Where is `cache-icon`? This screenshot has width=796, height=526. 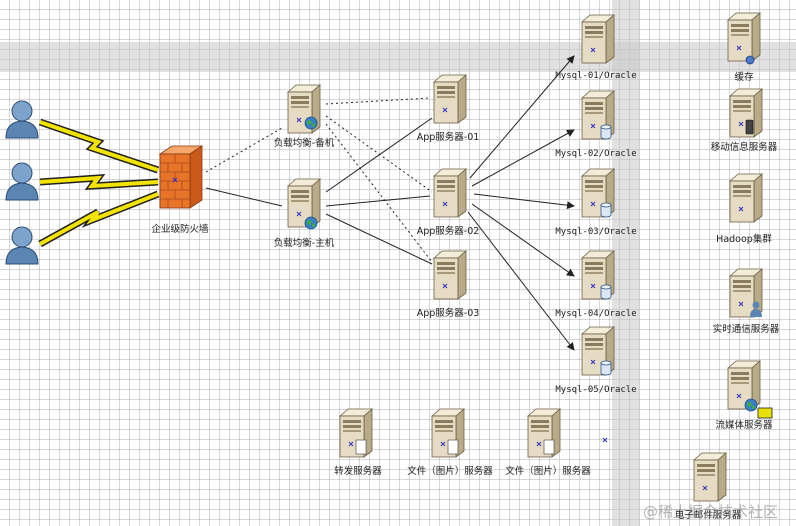 cache-icon is located at coordinates (750, 60).